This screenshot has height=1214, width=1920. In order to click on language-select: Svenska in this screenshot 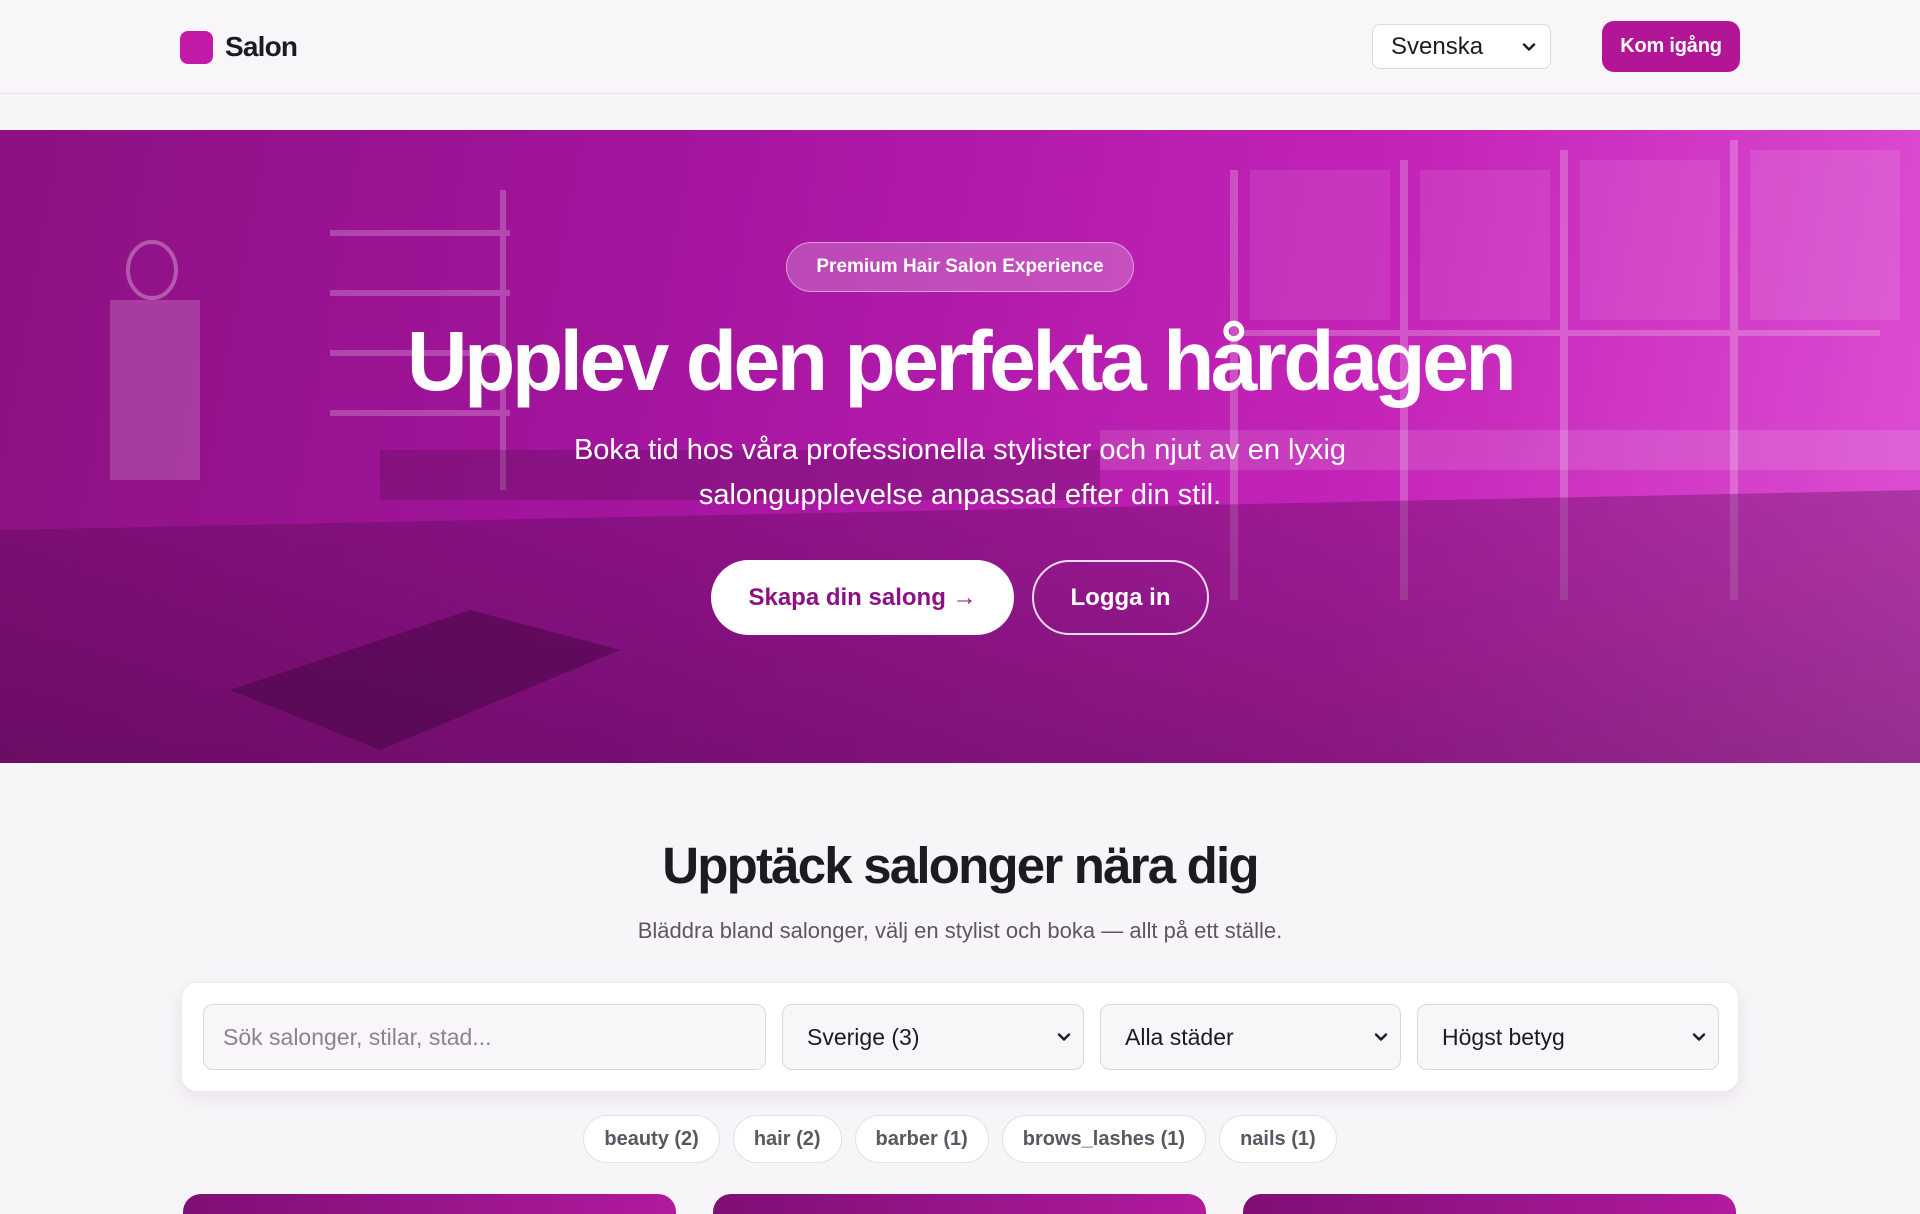, I will do `click(1461, 46)`.